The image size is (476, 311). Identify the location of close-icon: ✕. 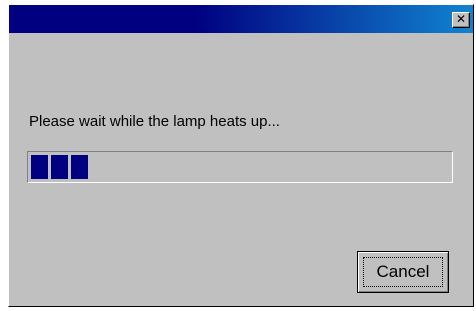
(461, 19).